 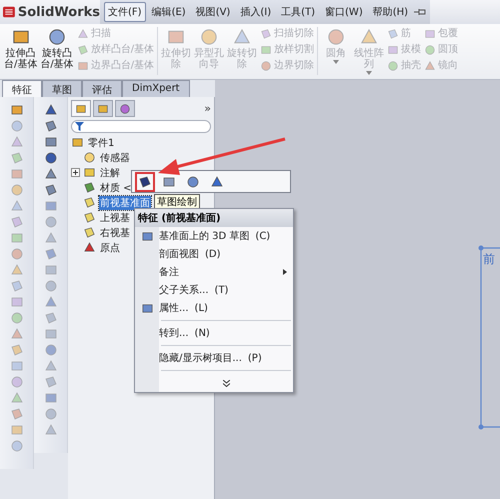 What do you see at coordinates (57, 59) in the screenshot?
I see `ribbon-button: 旋转凸 台/基体` at bounding box center [57, 59].